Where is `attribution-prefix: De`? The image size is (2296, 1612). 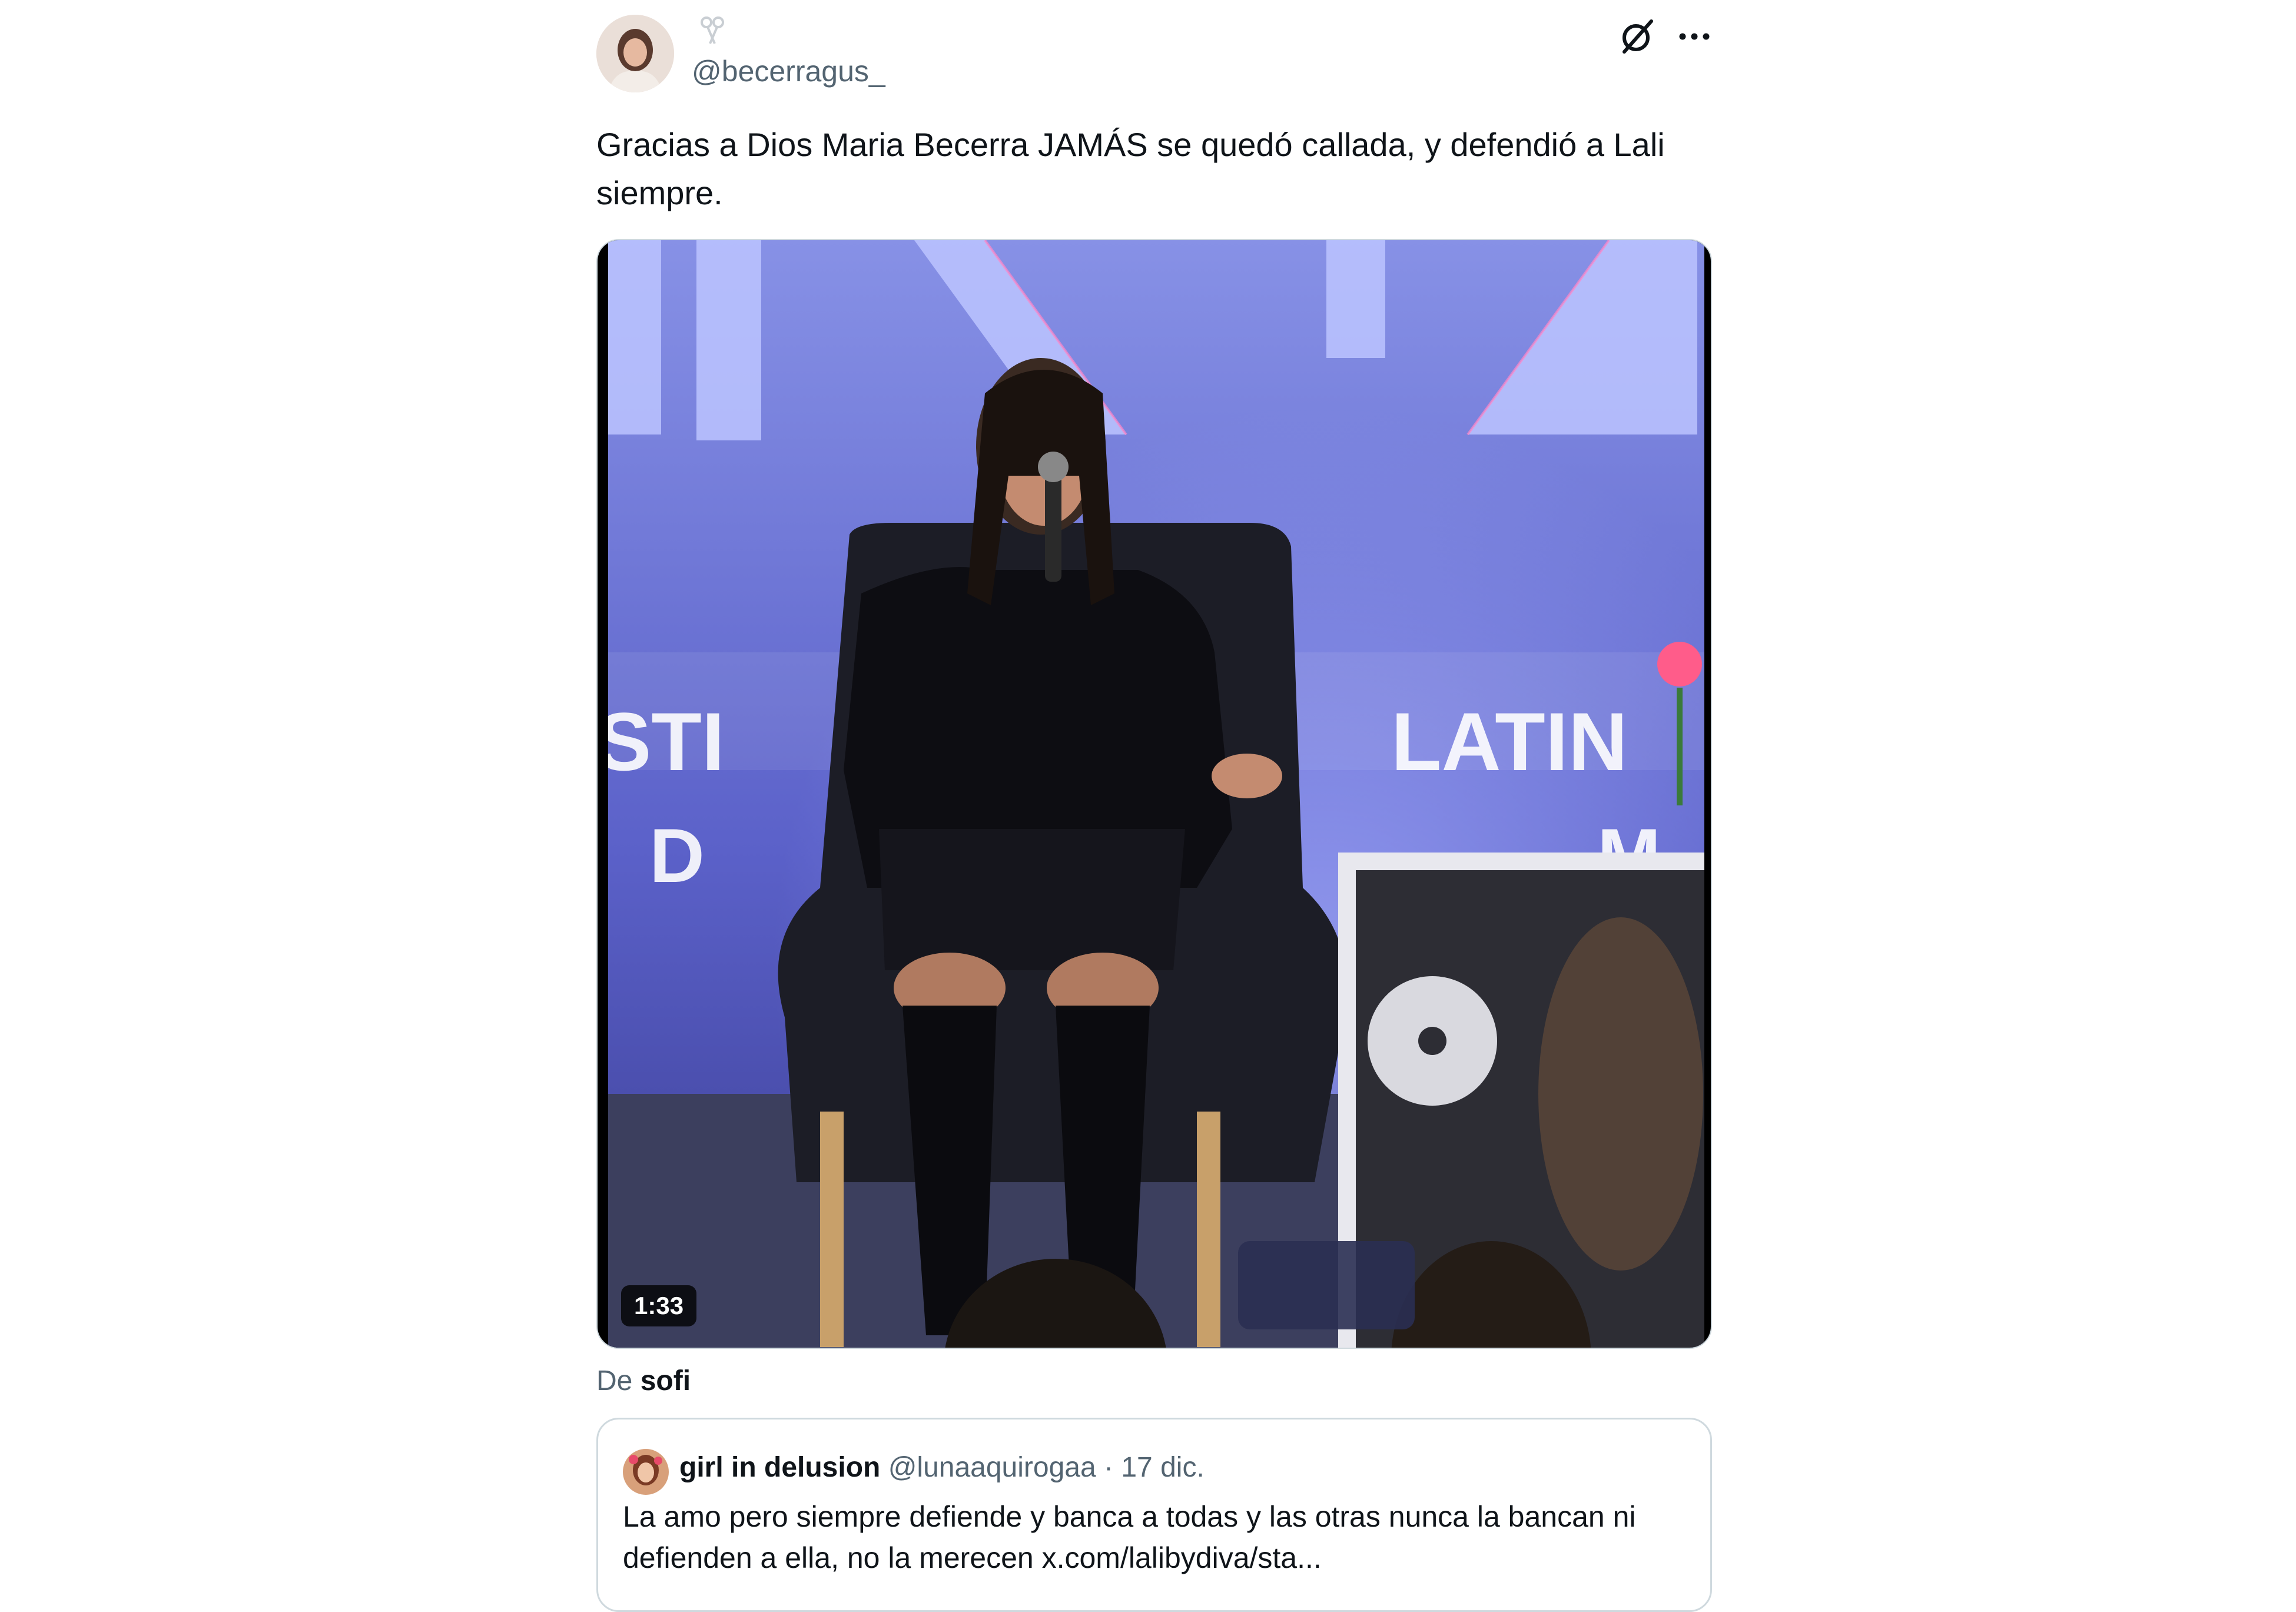 attribution-prefix: De is located at coordinates (614, 1381).